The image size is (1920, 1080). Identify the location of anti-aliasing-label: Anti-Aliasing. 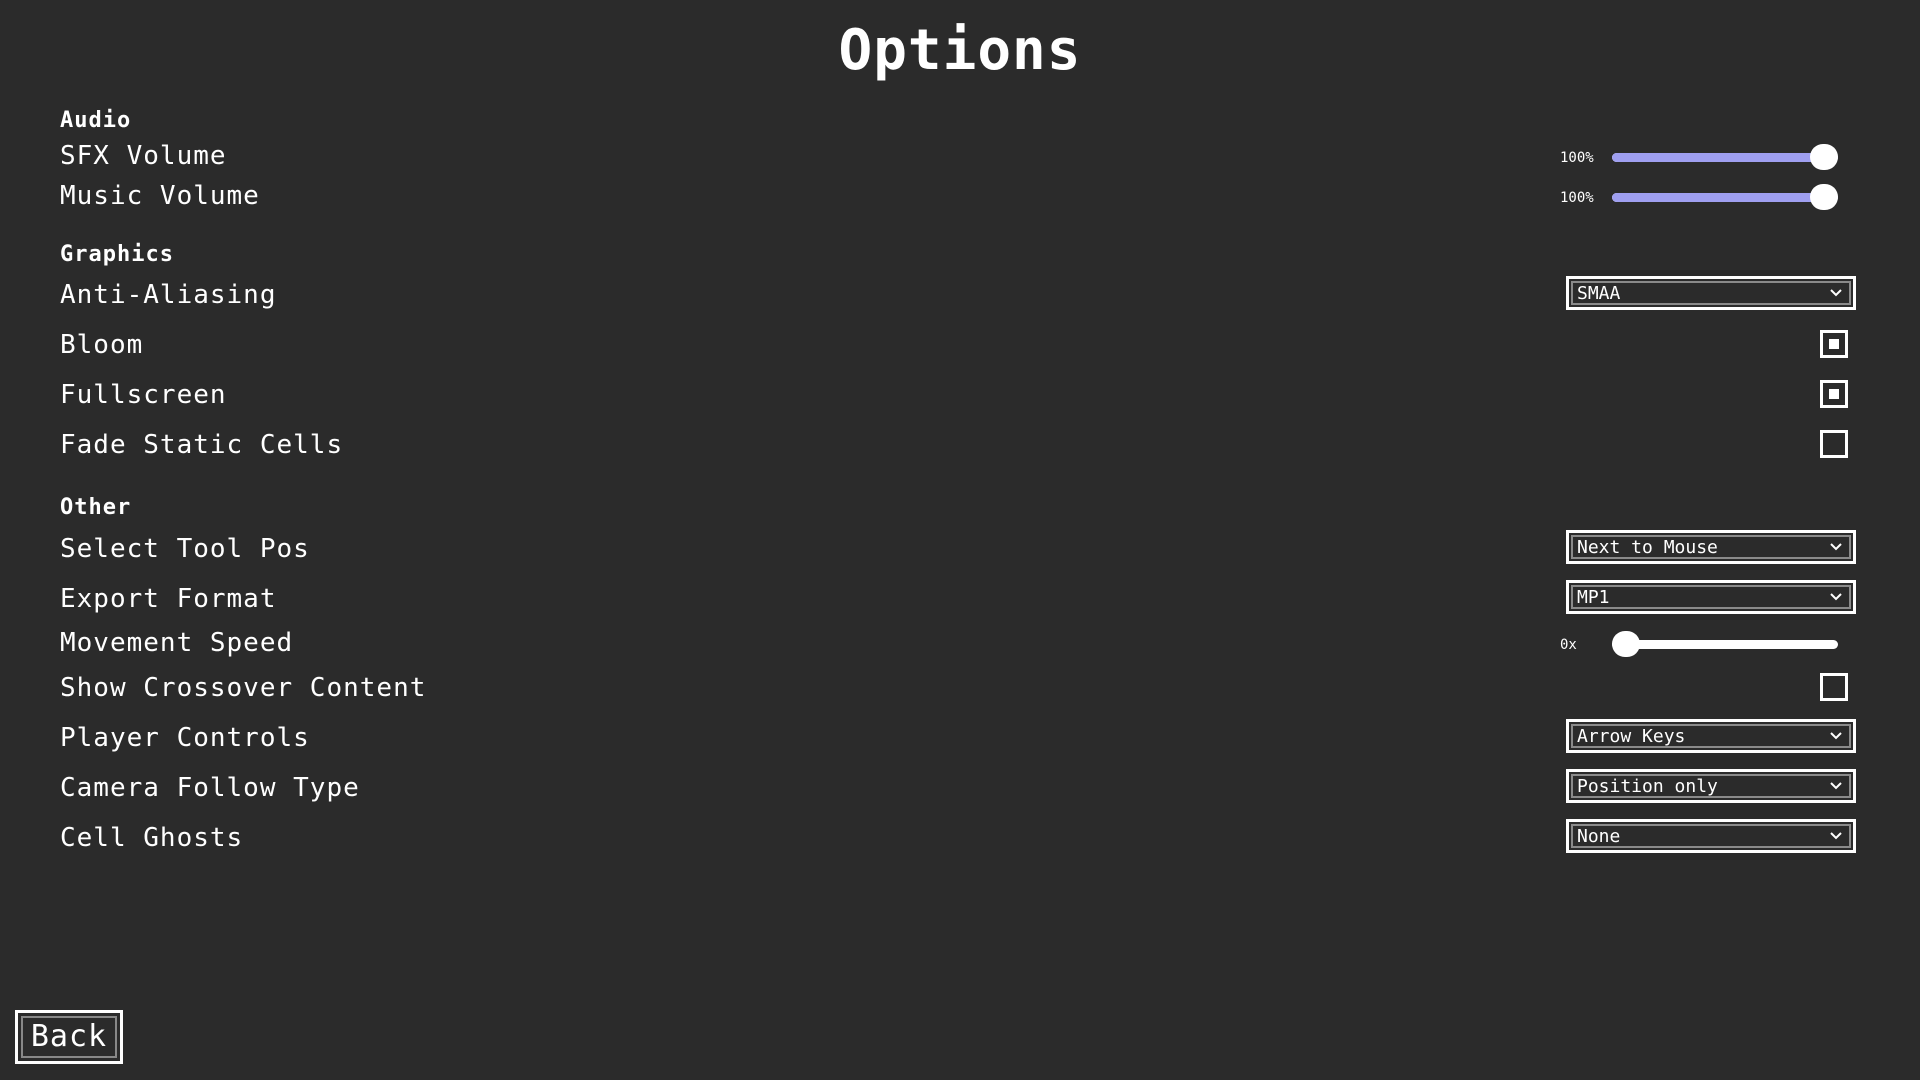
(168, 295).